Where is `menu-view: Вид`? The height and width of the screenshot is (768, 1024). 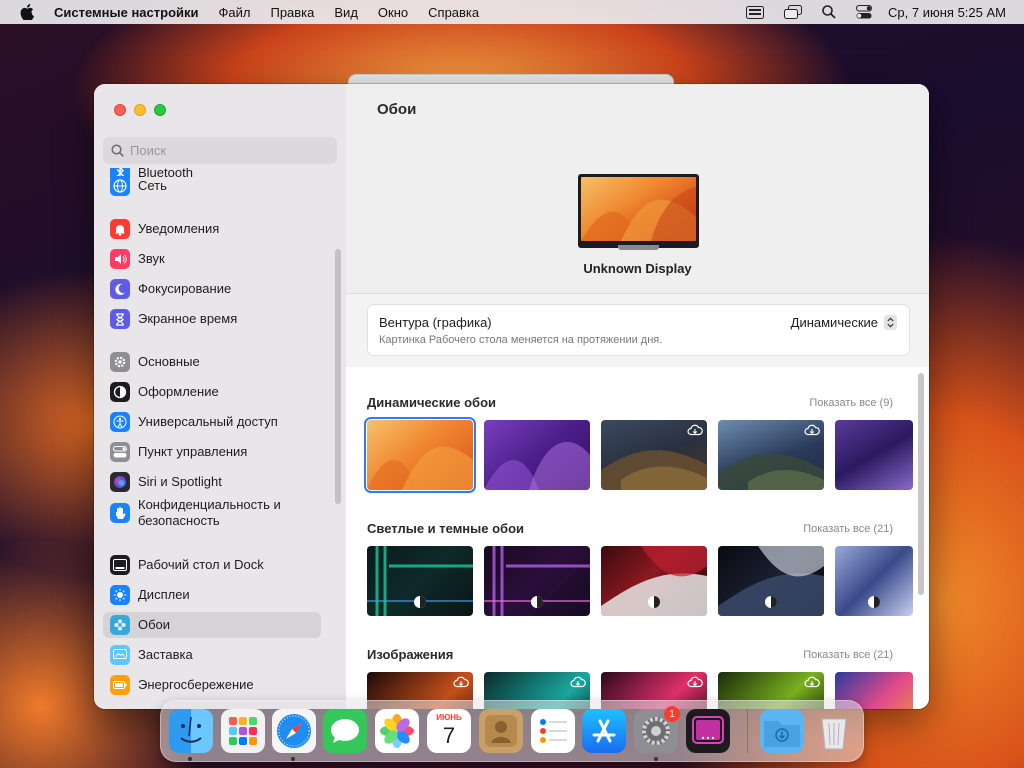
menu-view: Вид is located at coordinates (346, 12).